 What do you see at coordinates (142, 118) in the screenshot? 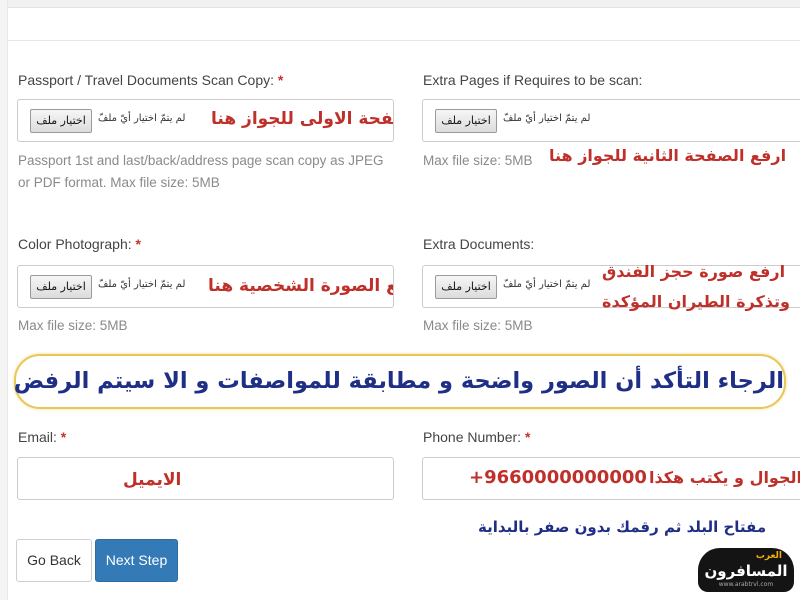
I see `passport-no-file-text: لم يتمّ اختيار أيّ ملفّ` at bounding box center [142, 118].